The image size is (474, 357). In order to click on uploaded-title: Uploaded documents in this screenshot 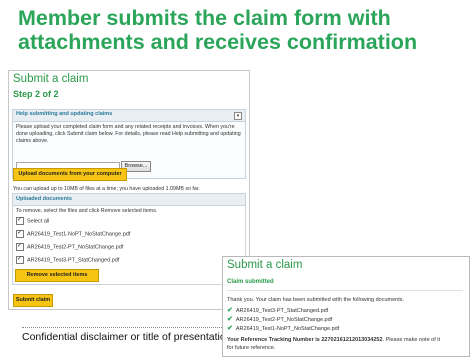, I will do `click(44, 199)`.